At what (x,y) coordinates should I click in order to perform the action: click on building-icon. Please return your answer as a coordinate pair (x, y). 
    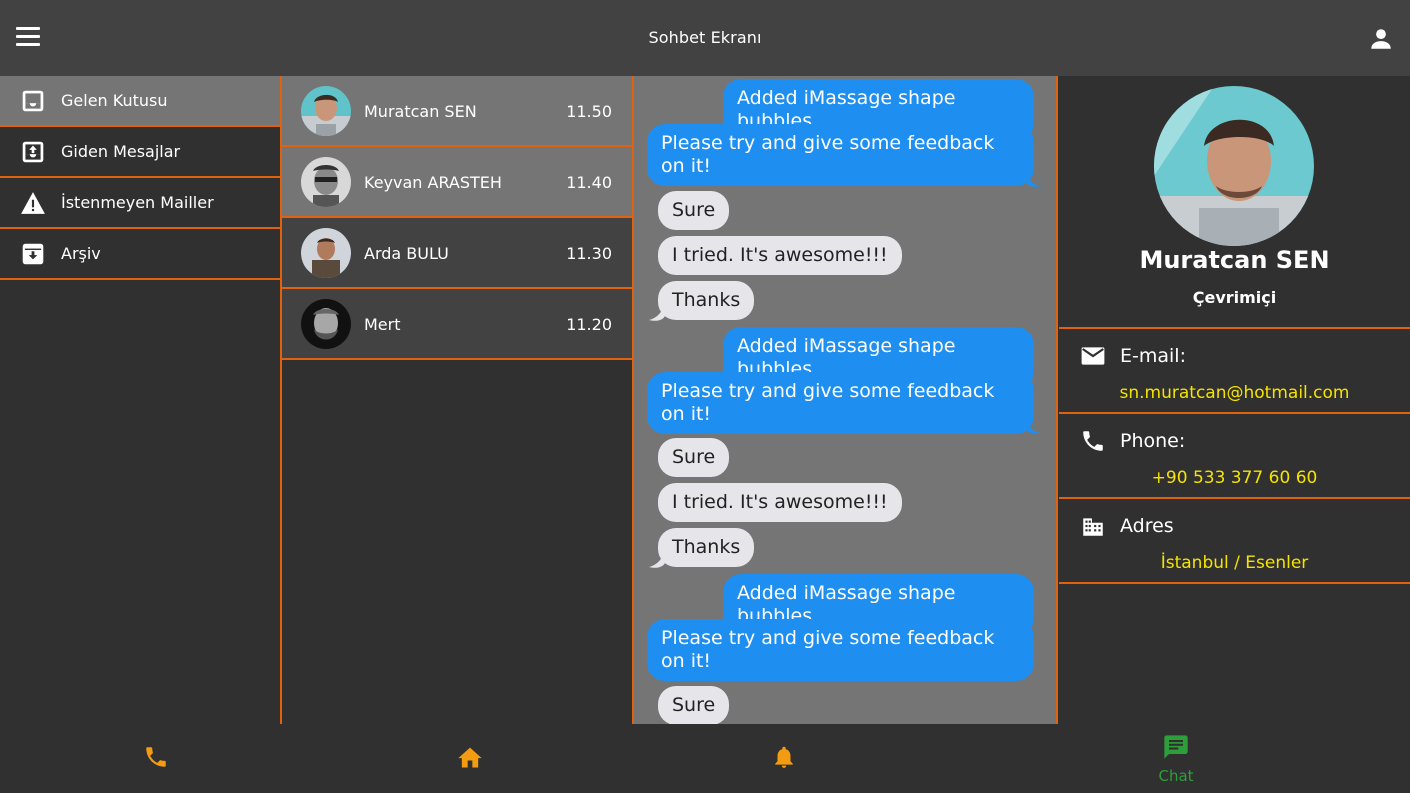
    Looking at the image, I should click on (1093, 526).